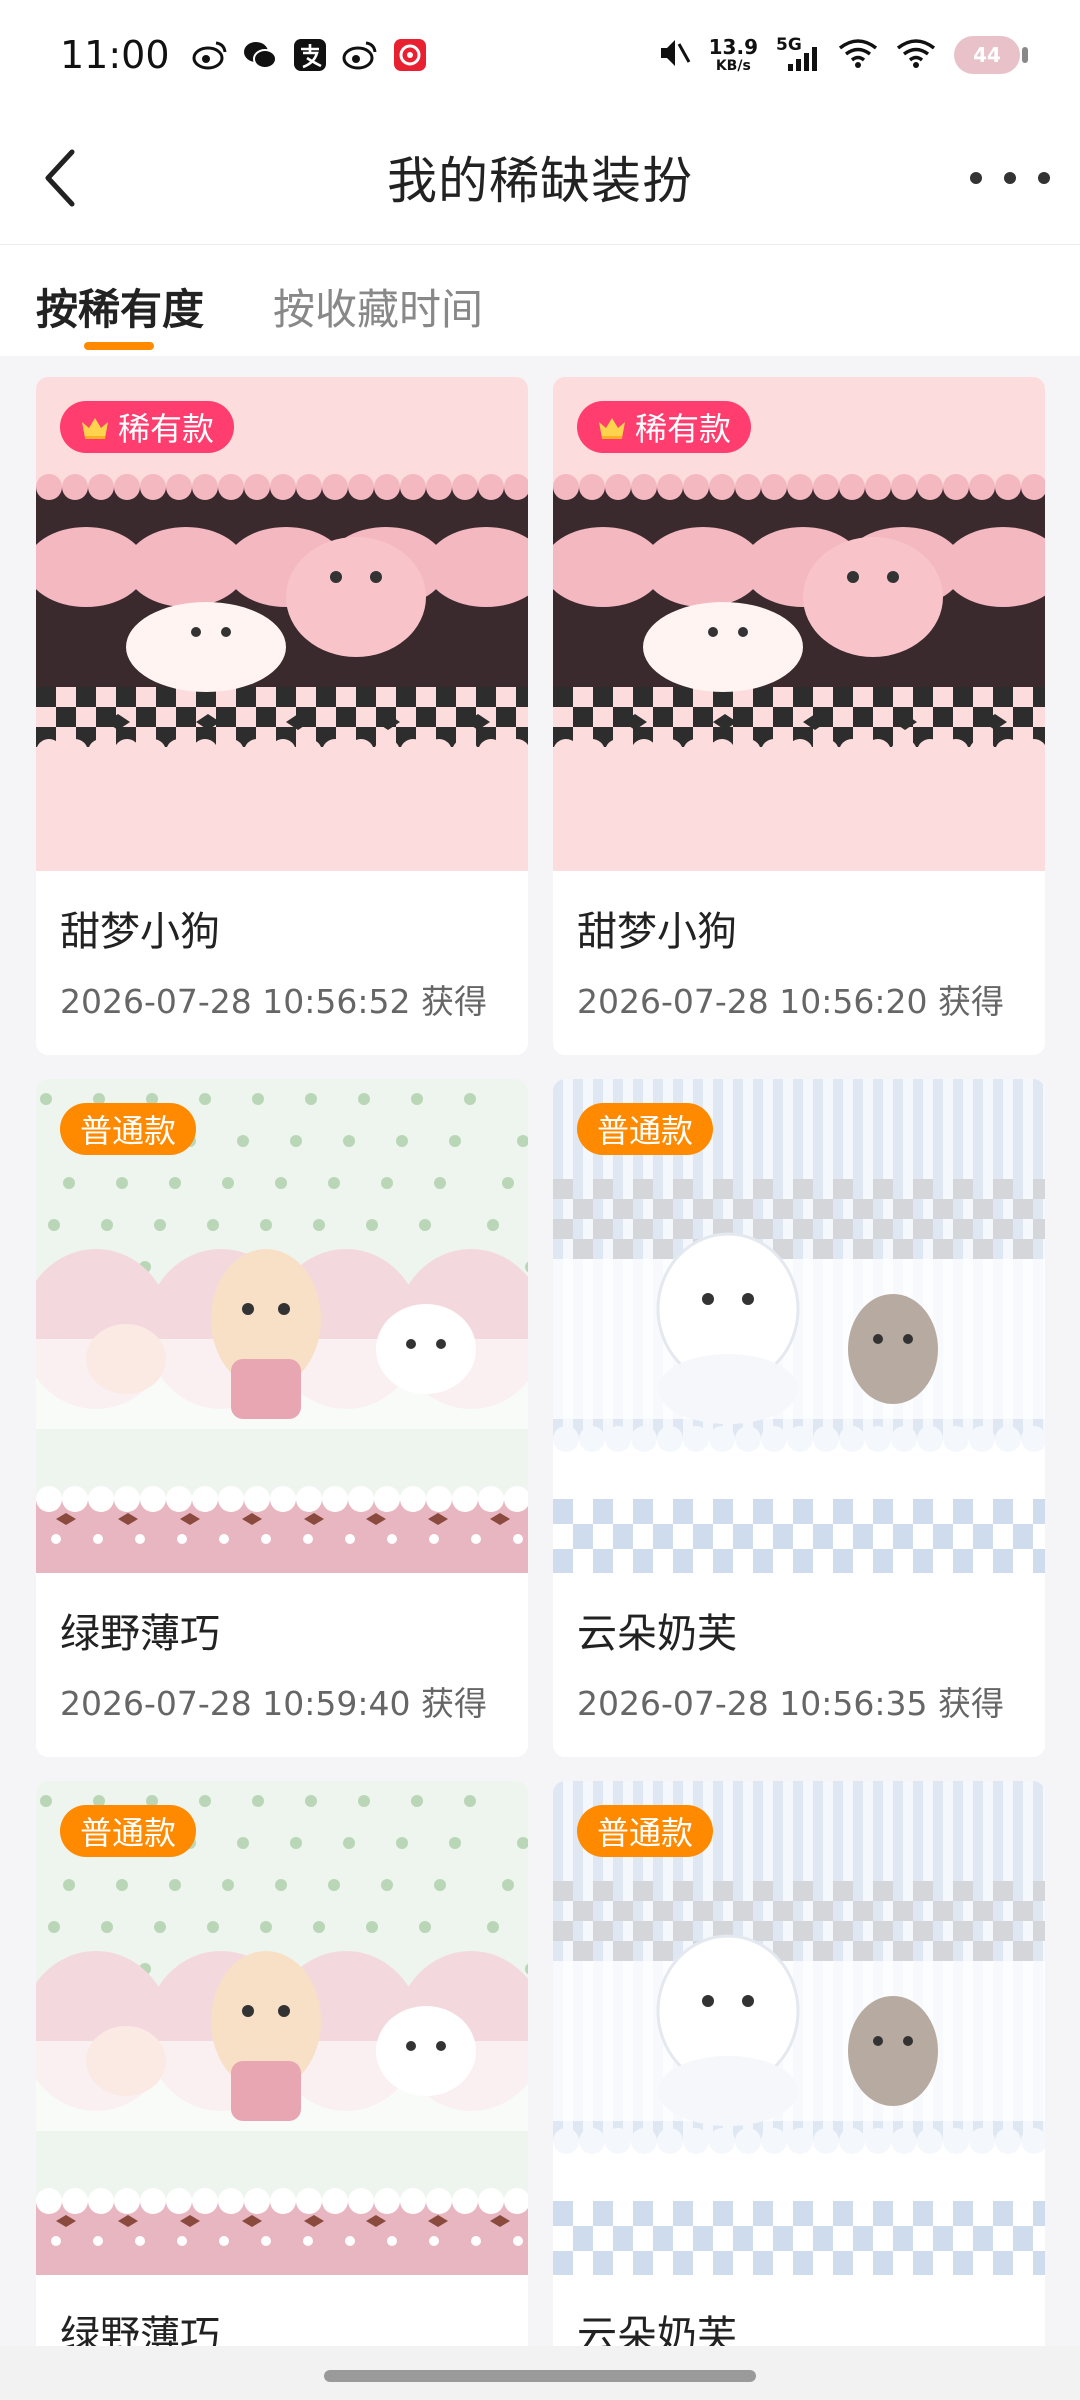 The width and height of the screenshot is (1080, 2400). I want to click on net-speed-value: 13.9, so click(733, 47).